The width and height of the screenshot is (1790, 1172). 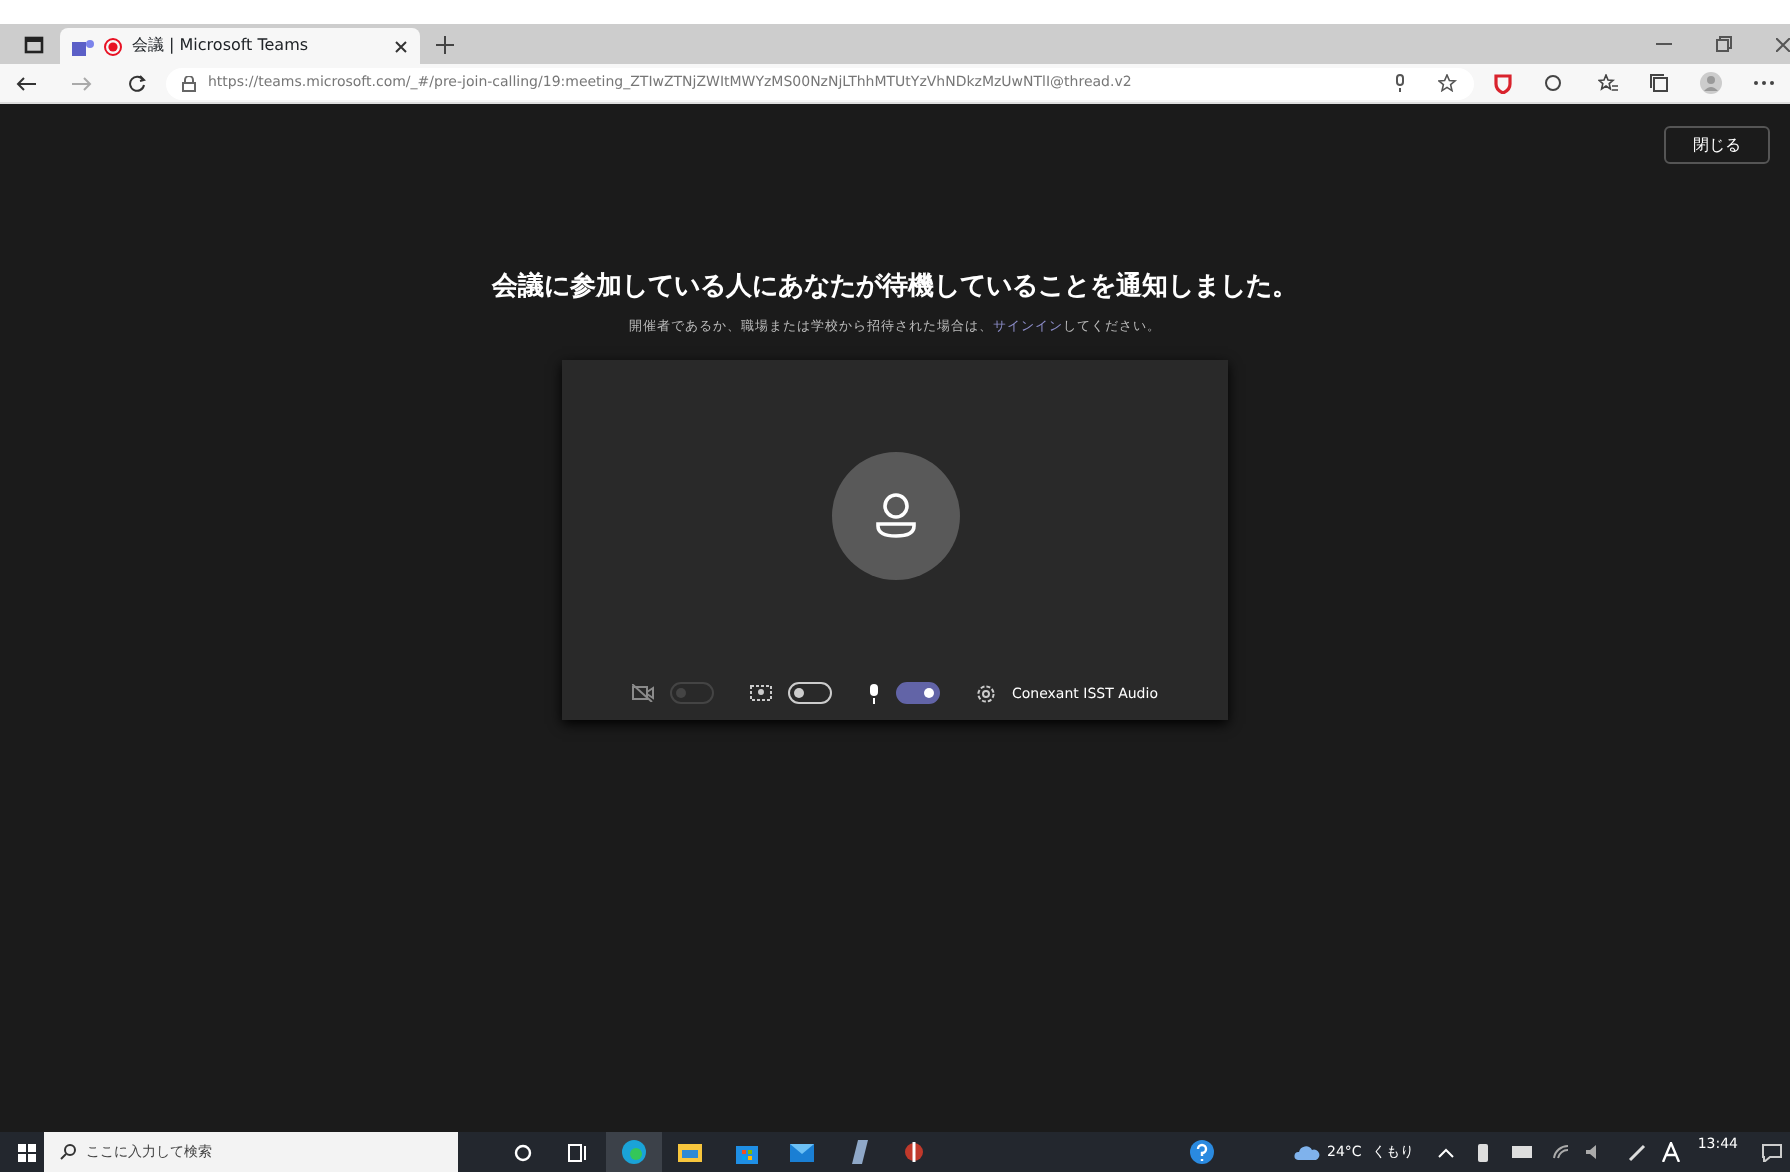 What do you see at coordinates (83, 46) in the screenshot?
I see `teams-icon` at bounding box center [83, 46].